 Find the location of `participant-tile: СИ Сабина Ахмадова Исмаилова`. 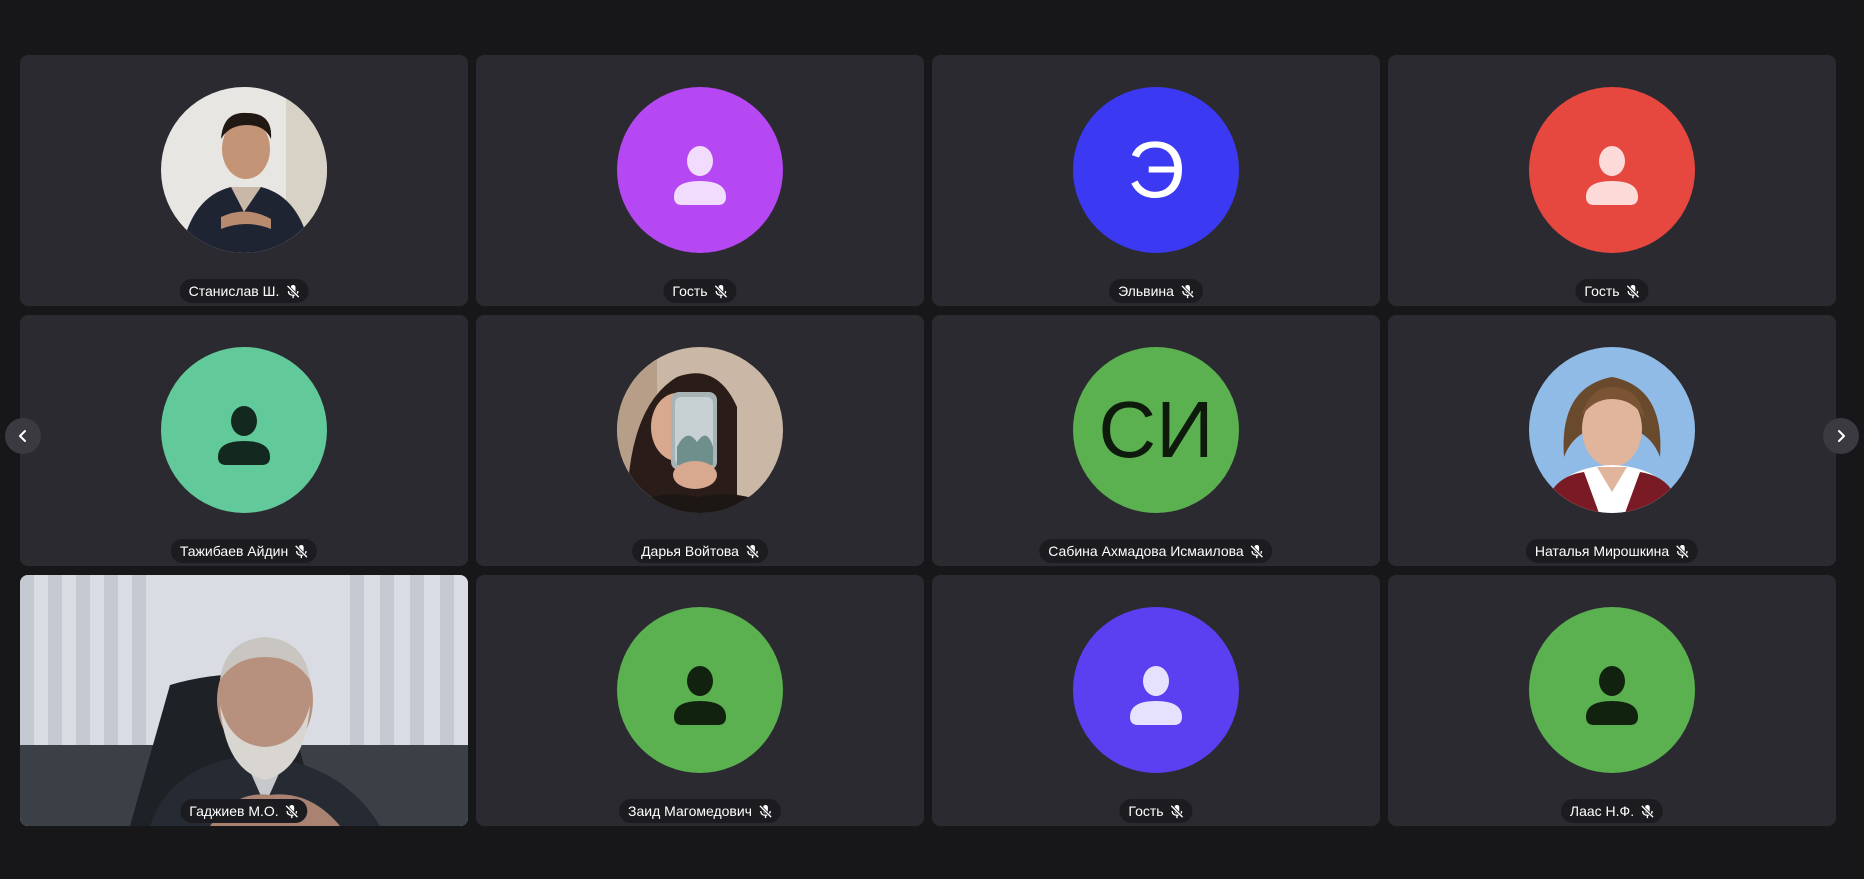

participant-tile: СИ Сабина Ахмадова Исмаилова is located at coordinates (1156, 440).